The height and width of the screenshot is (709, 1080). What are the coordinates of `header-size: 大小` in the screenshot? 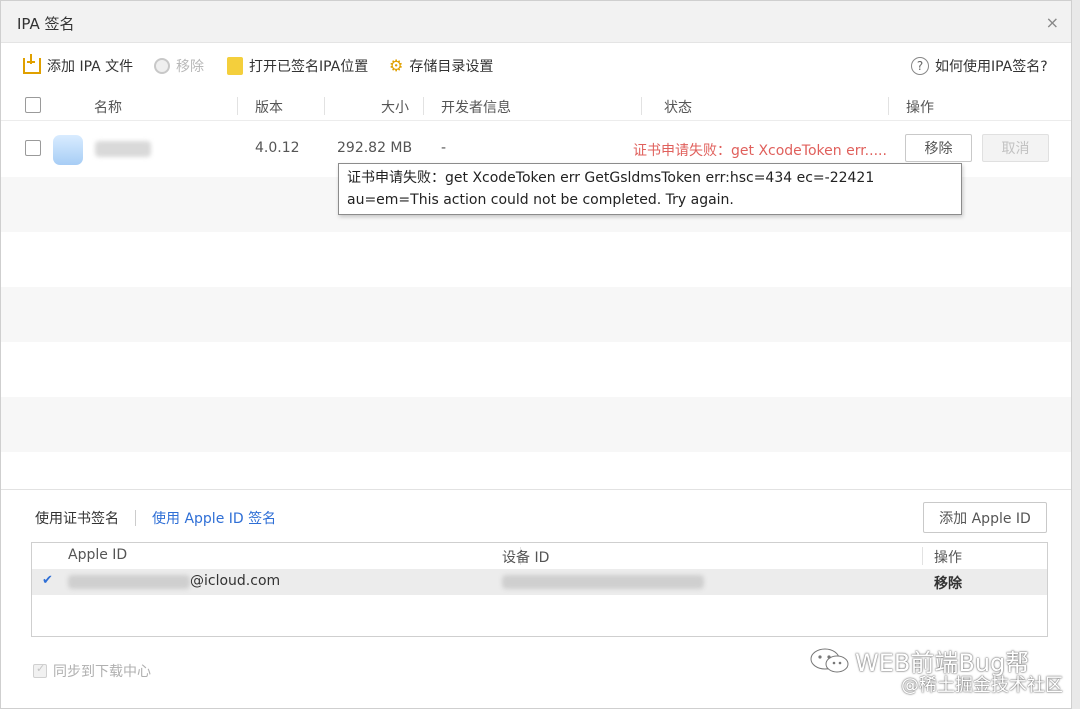 It's located at (395, 108).